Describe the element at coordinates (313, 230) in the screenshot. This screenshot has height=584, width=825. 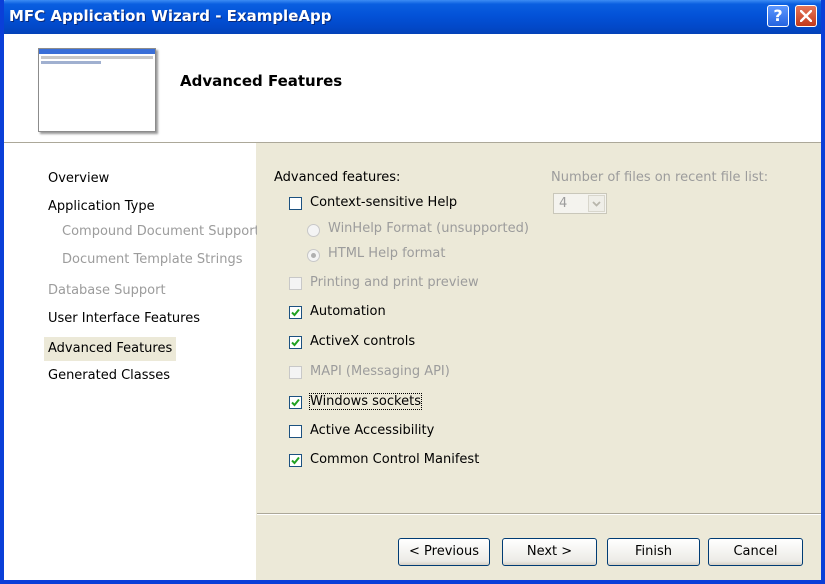
I see `winhelp-radio` at that location.